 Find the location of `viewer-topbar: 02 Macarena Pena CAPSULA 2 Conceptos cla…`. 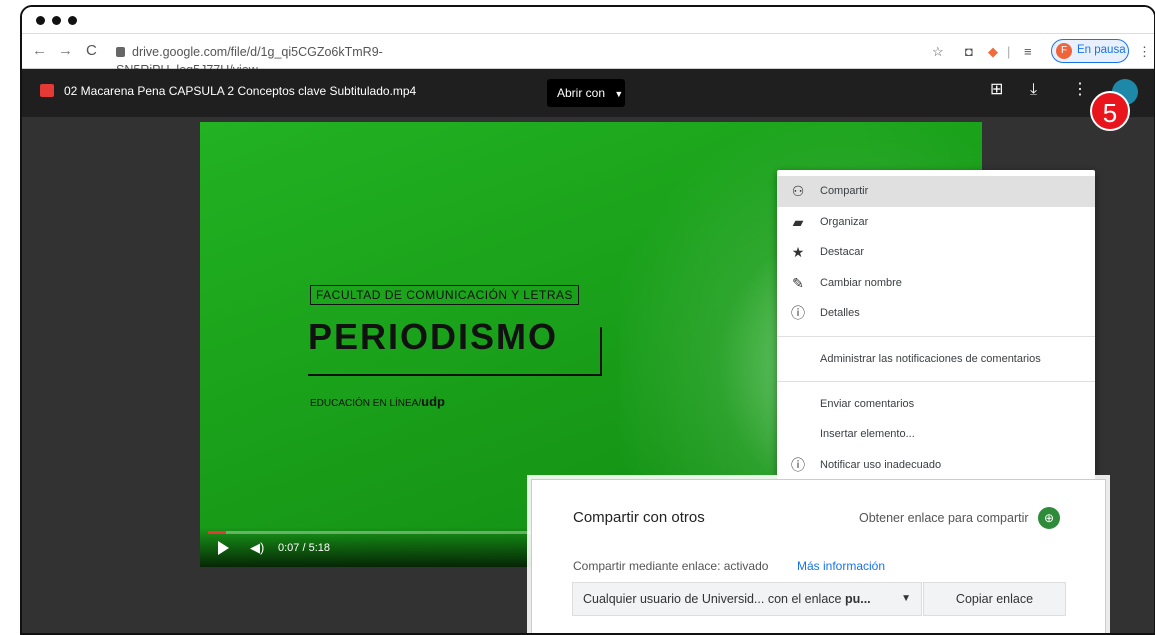

viewer-topbar: 02 Macarena Pena CAPSULA 2 Conceptos cla… is located at coordinates (588, 93).